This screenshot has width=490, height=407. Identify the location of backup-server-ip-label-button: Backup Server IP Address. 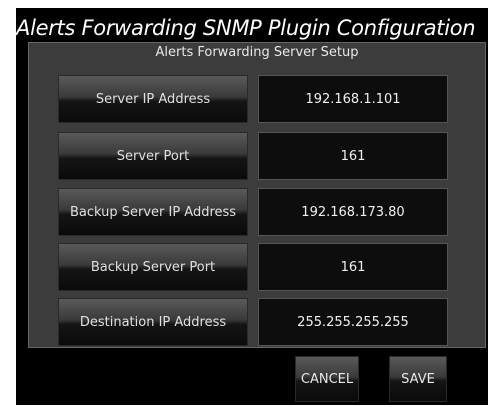
(153, 212).